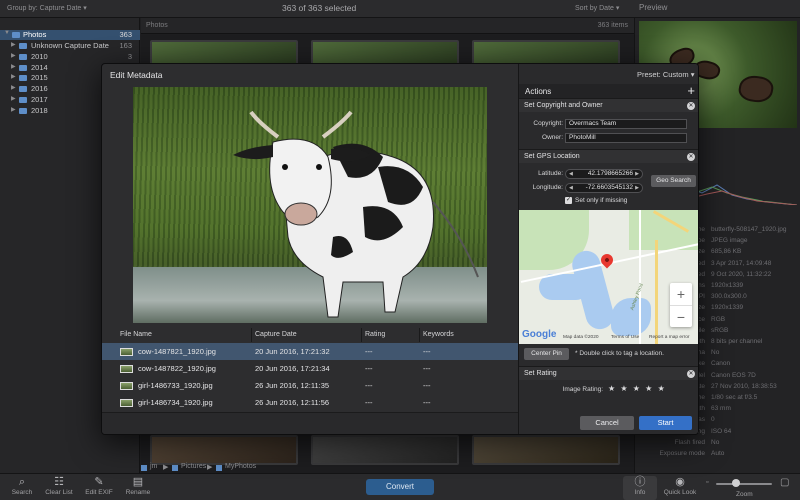 The width and height of the screenshot is (800, 500). What do you see at coordinates (736, 483) in the screenshot?
I see `zoom-slider-knob` at bounding box center [736, 483].